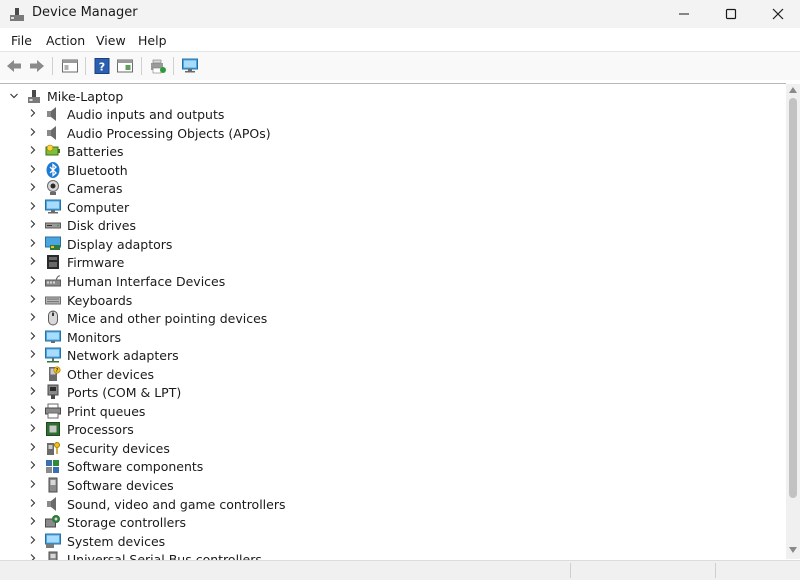 This screenshot has height=580, width=800. Describe the element at coordinates (731, 14) in the screenshot. I see `maximize-button` at that location.